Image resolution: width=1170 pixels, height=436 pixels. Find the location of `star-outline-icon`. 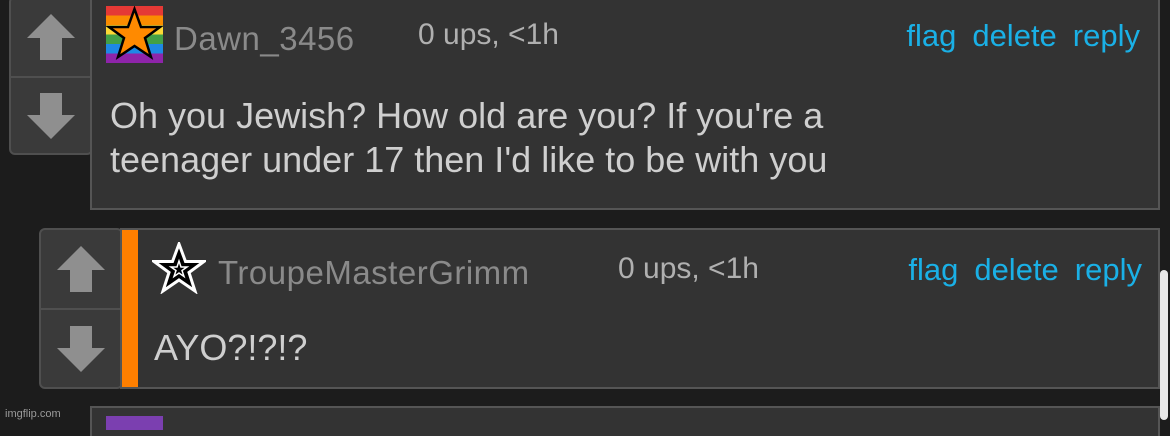

star-outline-icon is located at coordinates (179, 268).